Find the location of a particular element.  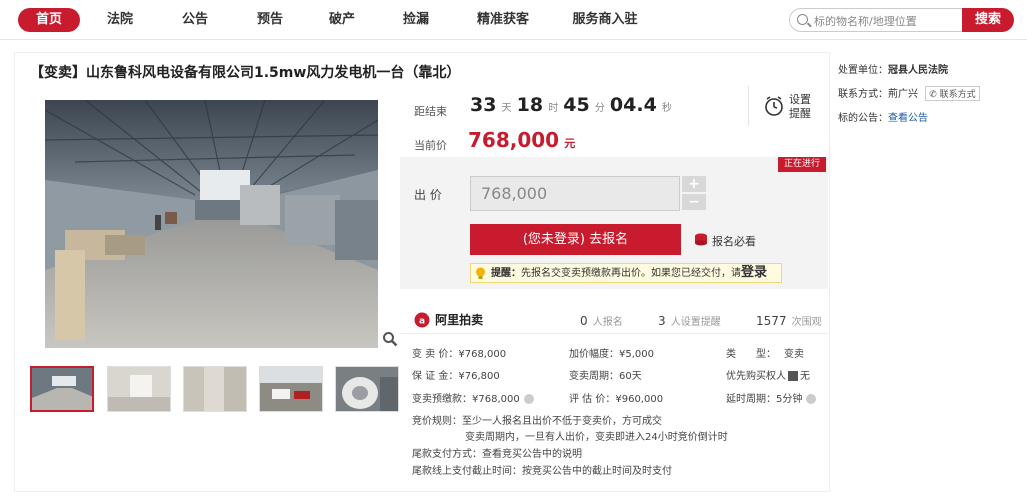

reminder-count: 3 人设置提醒 is located at coordinates (689, 319).